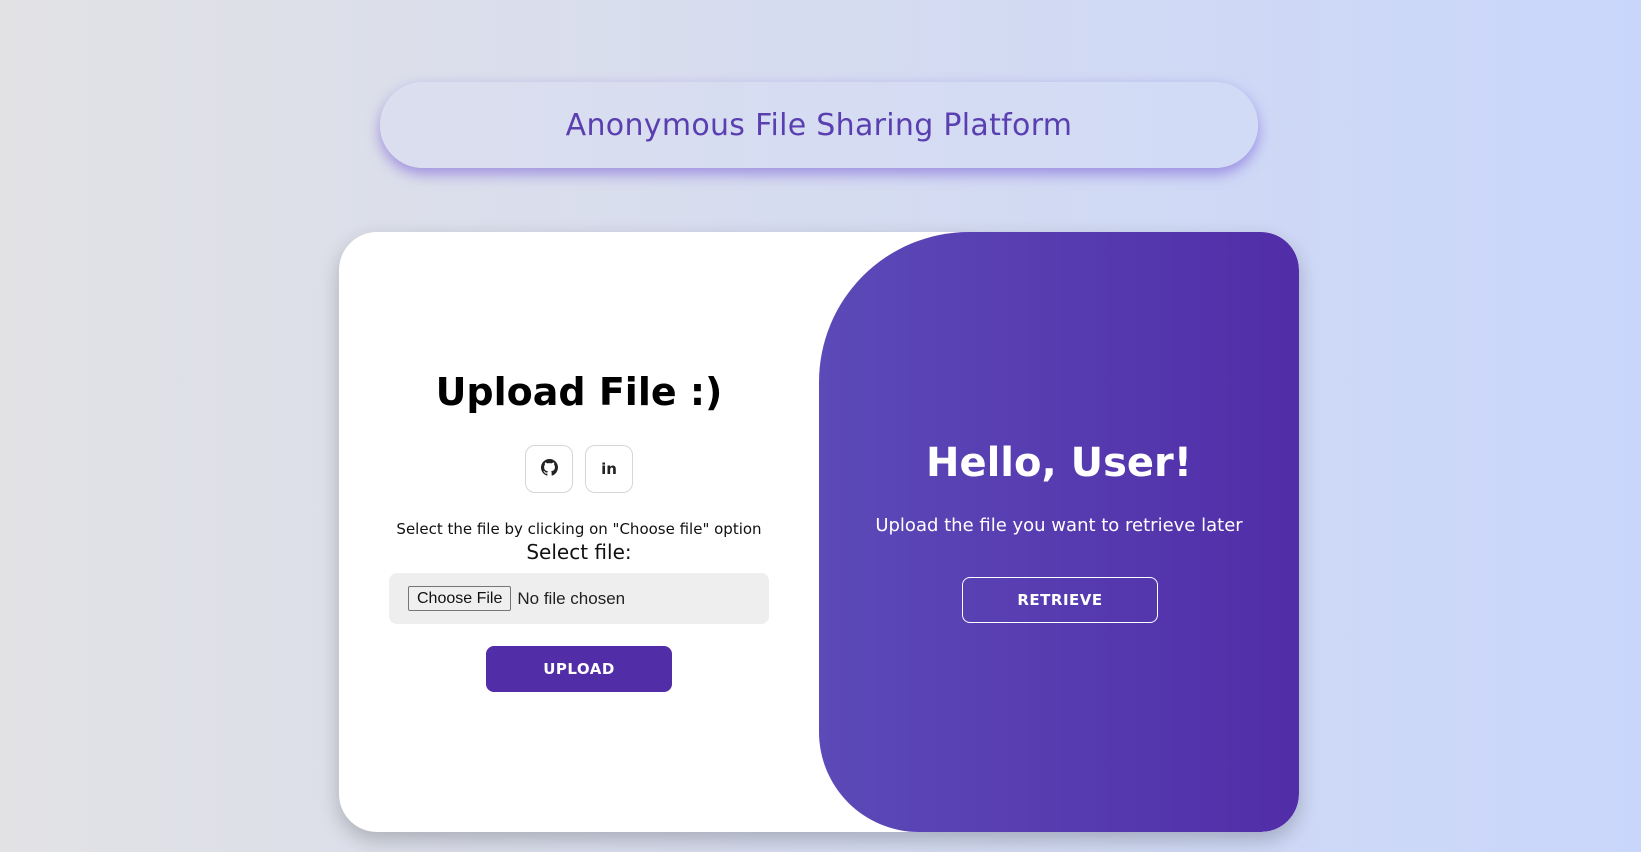 Image resolution: width=1641 pixels, height=852 pixels. I want to click on github-icon, so click(549, 469).